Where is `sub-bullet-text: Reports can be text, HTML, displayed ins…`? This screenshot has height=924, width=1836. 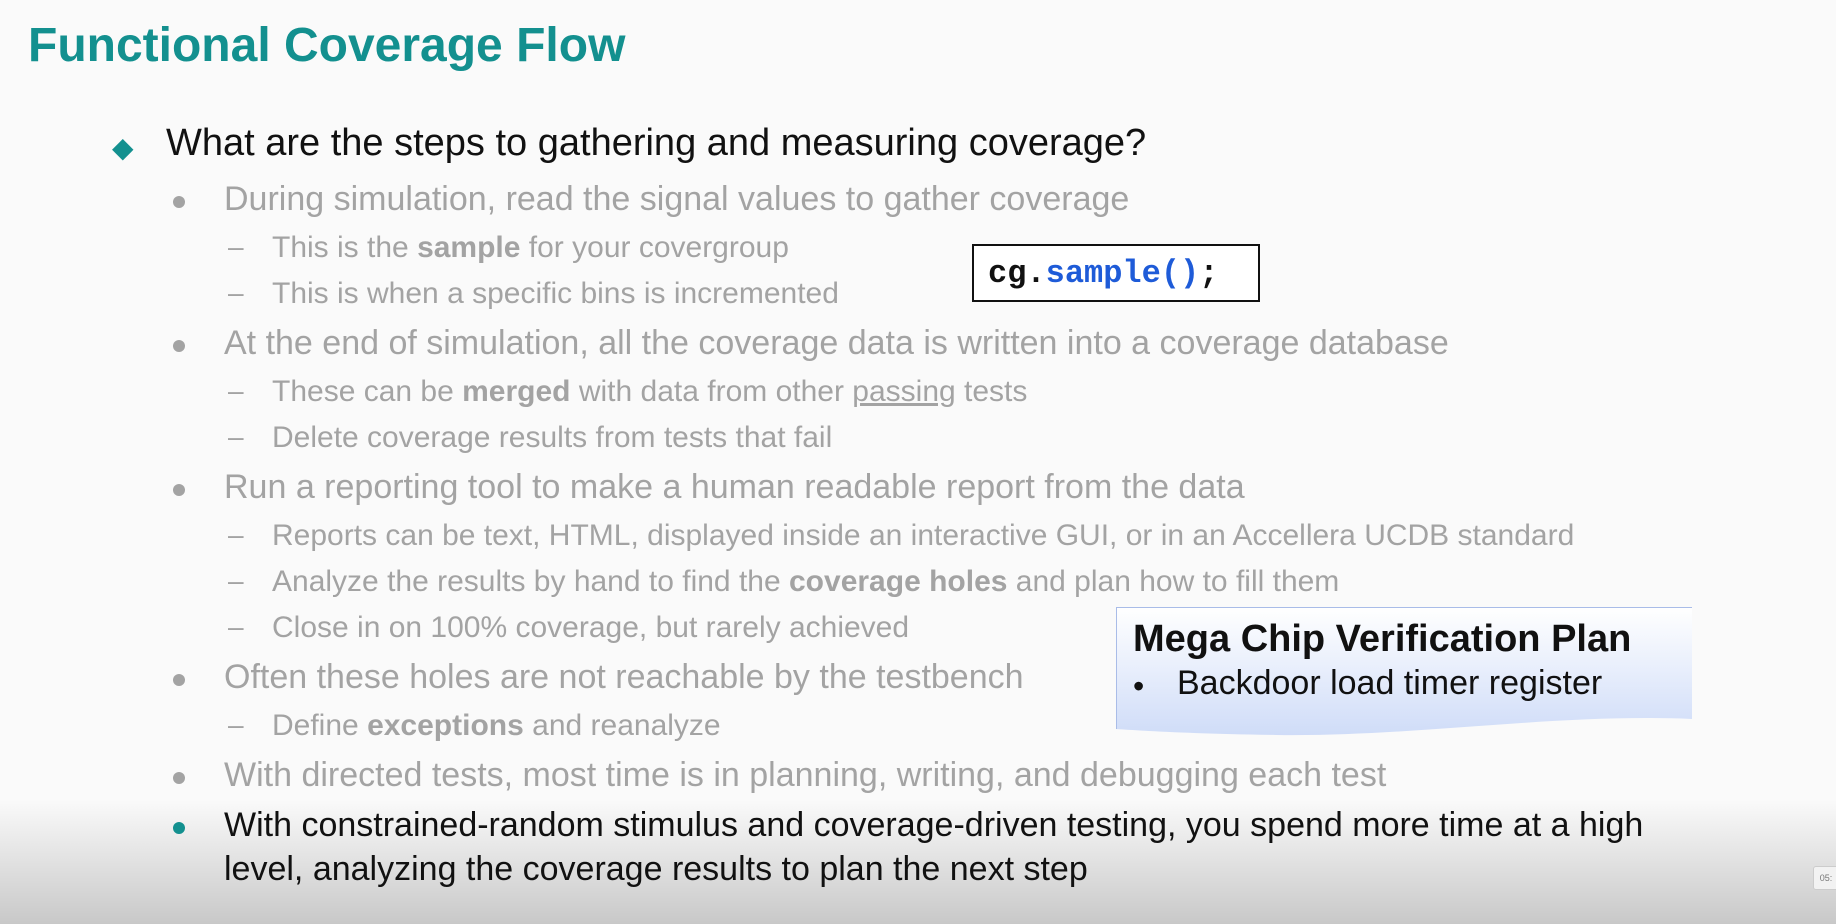
sub-bullet-text: Reports can be text, HTML, displayed ins… is located at coordinates (923, 535).